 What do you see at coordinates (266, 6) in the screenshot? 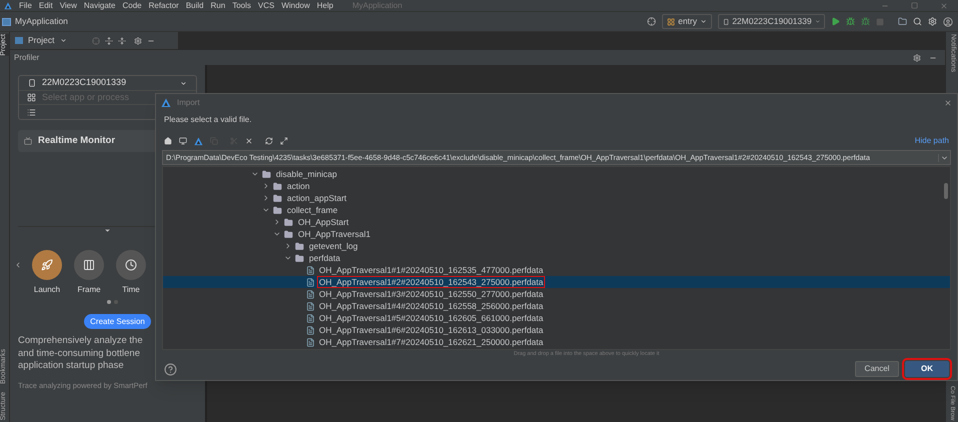
I see `menu-item: VCS` at bounding box center [266, 6].